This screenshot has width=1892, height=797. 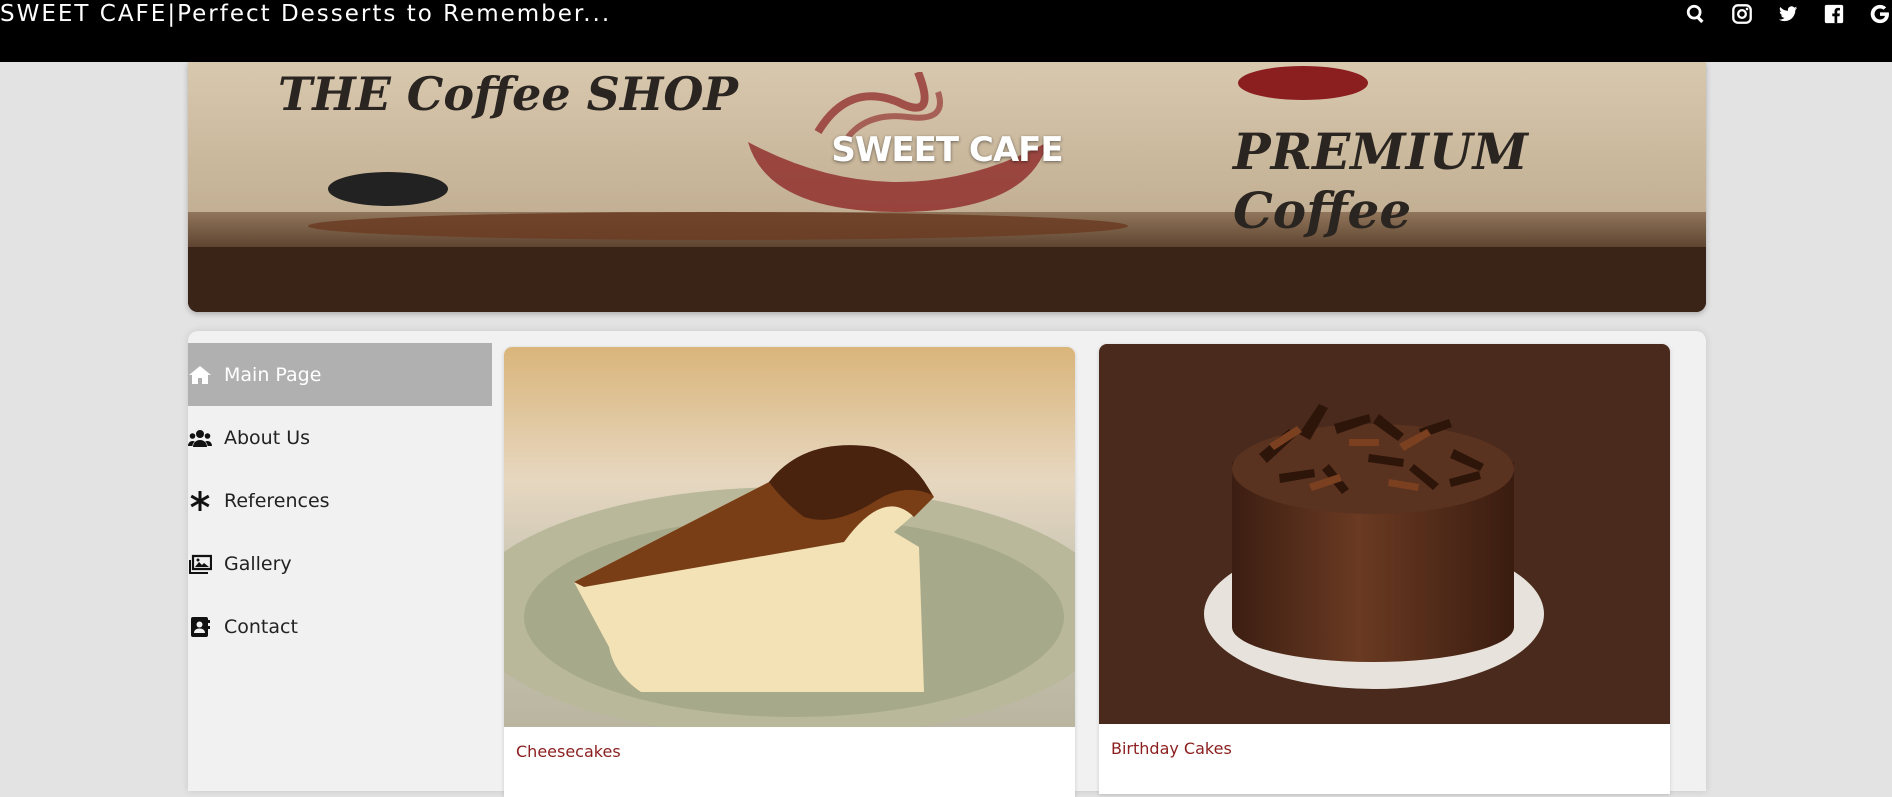 What do you see at coordinates (200, 438) in the screenshot?
I see `users-icon` at bounding box center [200, 438].